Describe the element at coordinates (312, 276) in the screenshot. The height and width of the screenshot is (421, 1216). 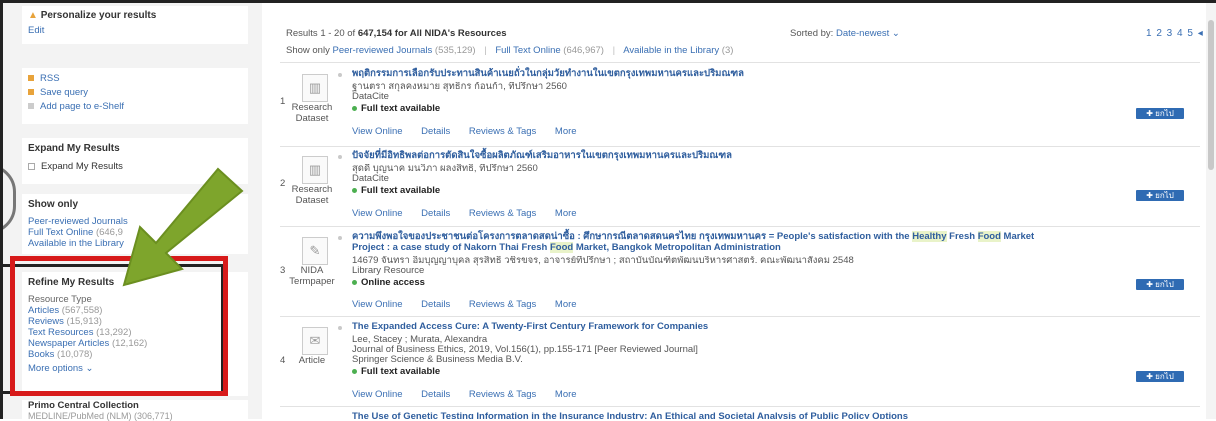
I see `resource-type: NIDA Termpaper` at that location.